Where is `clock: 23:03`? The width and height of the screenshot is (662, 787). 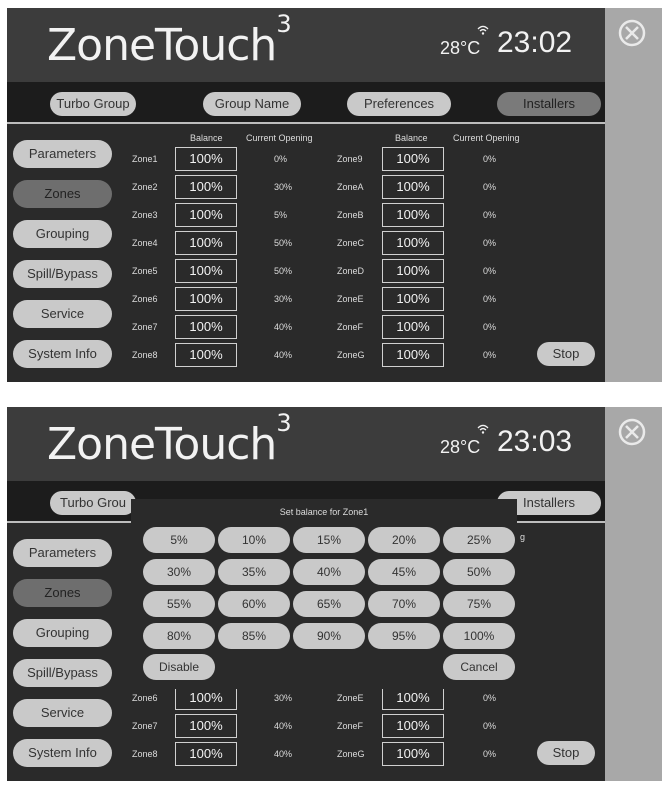 clock: 23:03 is located at coordinates (535, 441).